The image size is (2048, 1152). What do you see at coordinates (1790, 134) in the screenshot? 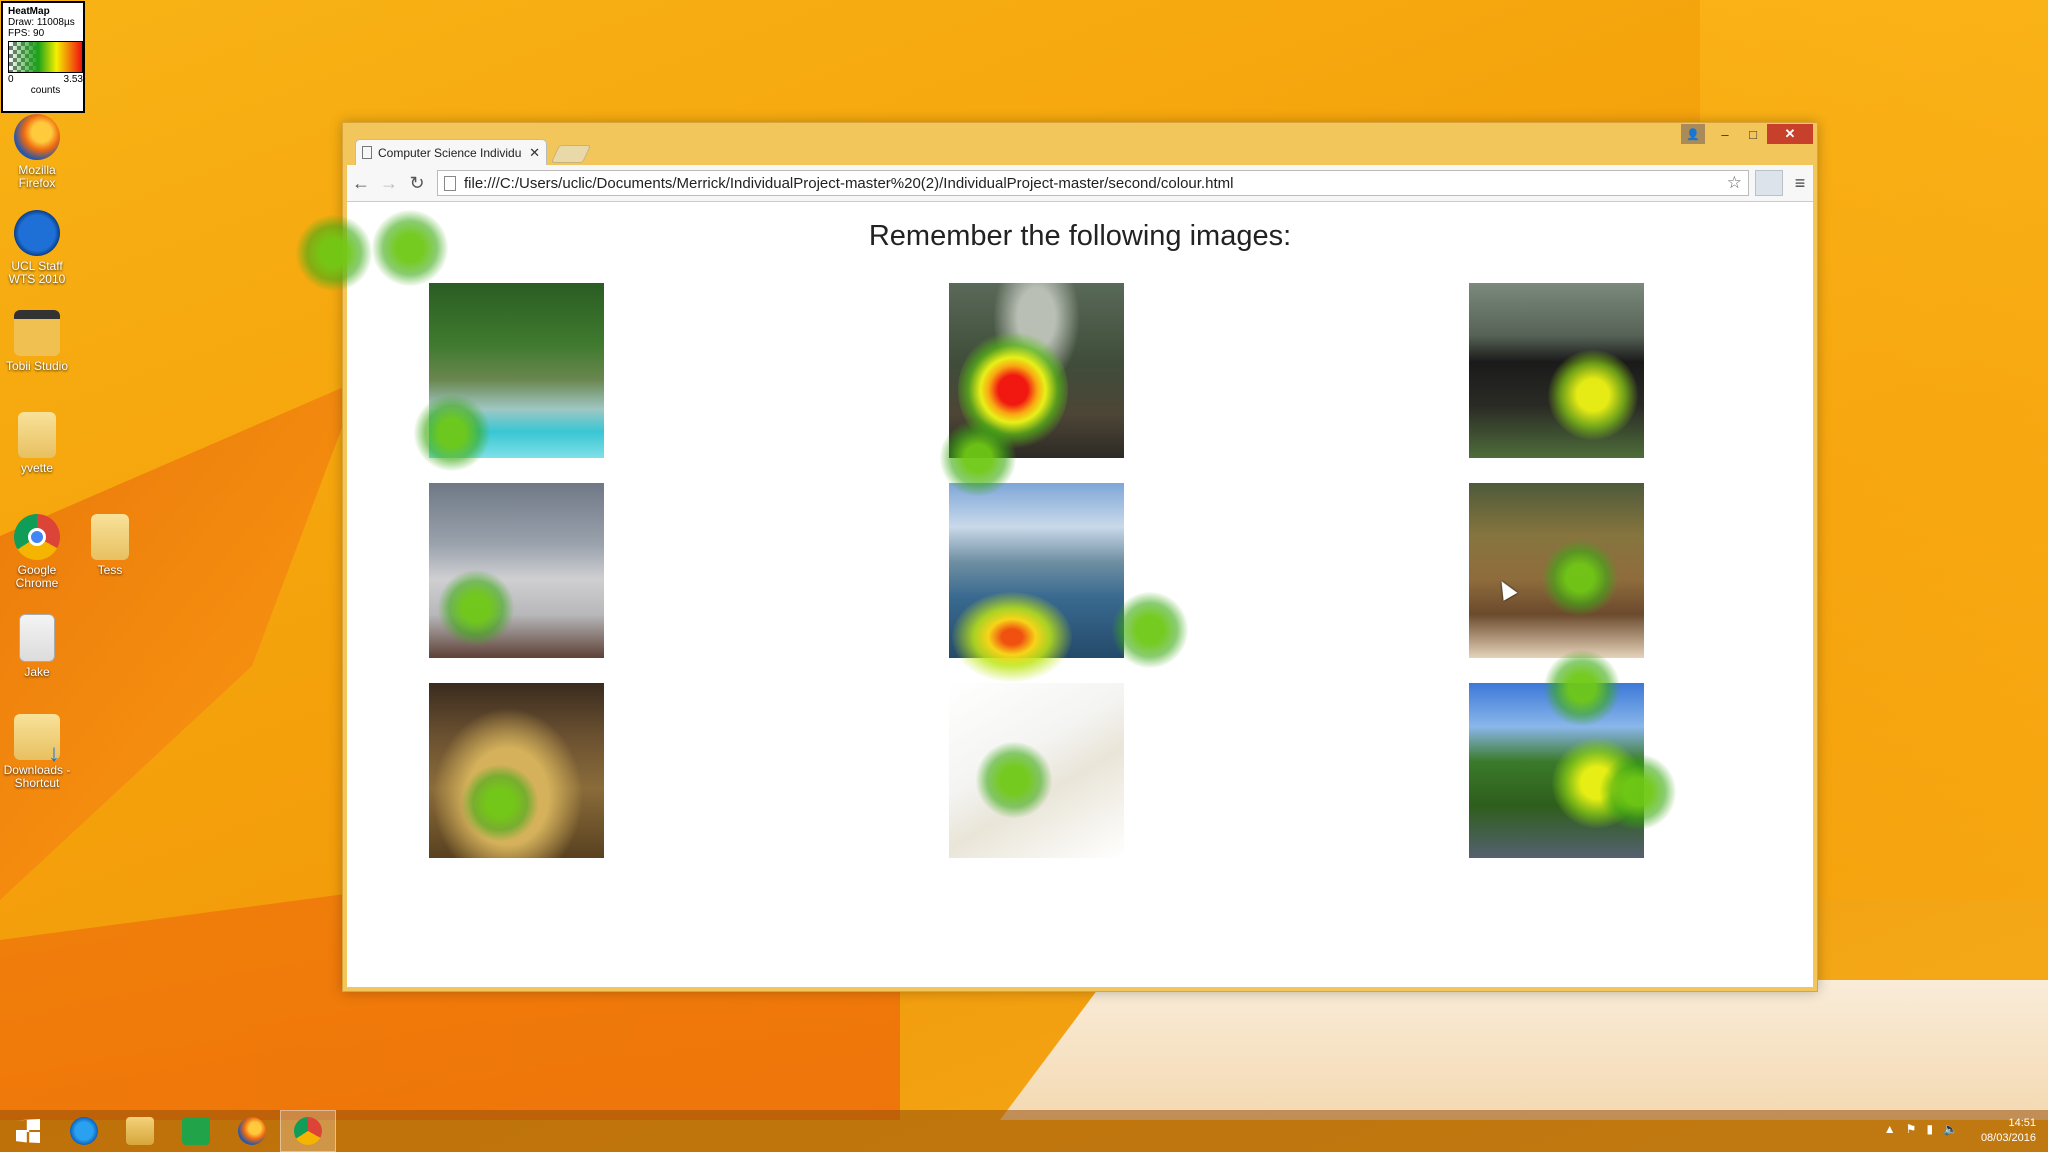
I see `close-button: ✕` at bounding box center [1790, 134].